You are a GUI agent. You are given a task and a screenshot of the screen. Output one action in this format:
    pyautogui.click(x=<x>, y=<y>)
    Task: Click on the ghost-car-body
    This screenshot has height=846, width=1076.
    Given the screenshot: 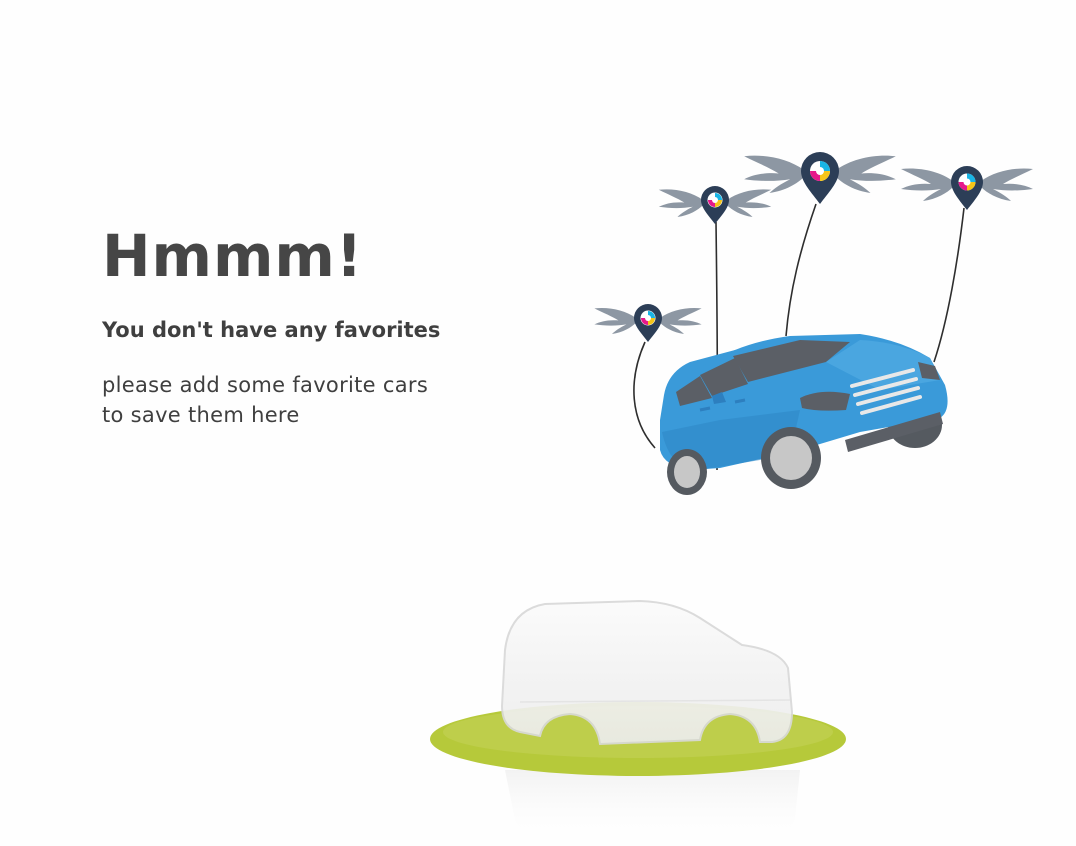 What is the action you would take?
    pyautogui.click(x=647, y=672)
    